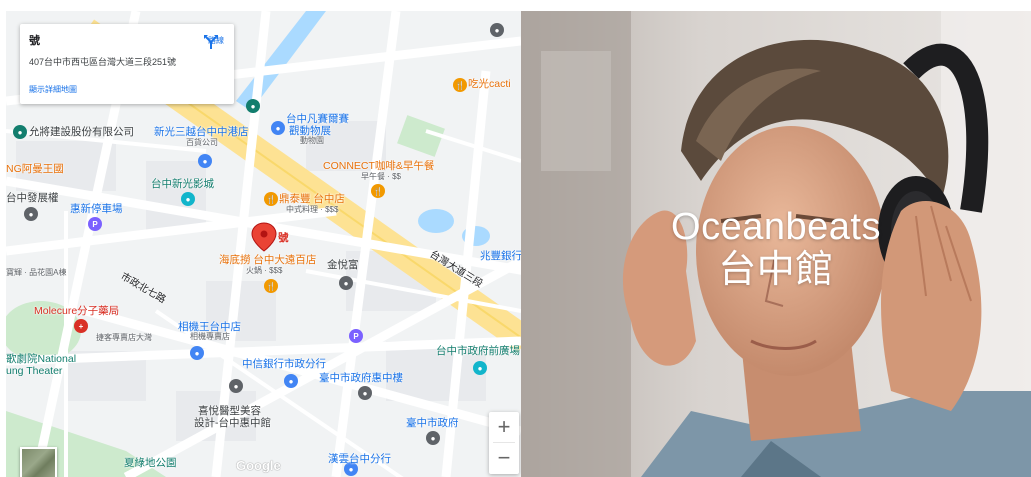  Describe the element at coordinates (34, 371) in the screenshot. I see `map-label: ung Theater` at that location.